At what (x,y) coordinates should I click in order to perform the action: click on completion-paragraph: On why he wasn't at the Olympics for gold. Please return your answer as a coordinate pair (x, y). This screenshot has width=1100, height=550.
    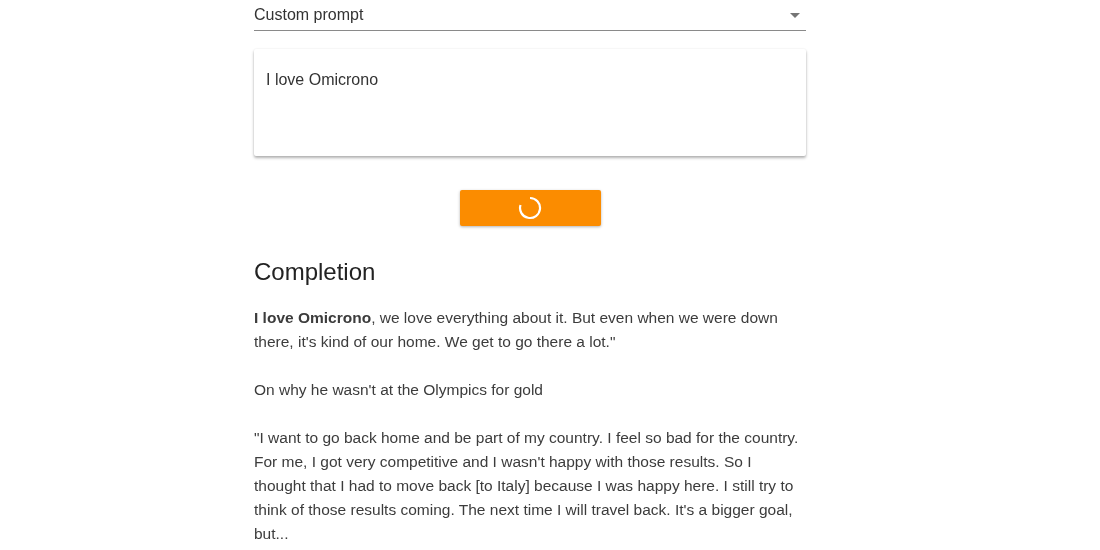
    Looking at the image, I should click on (399, 390).